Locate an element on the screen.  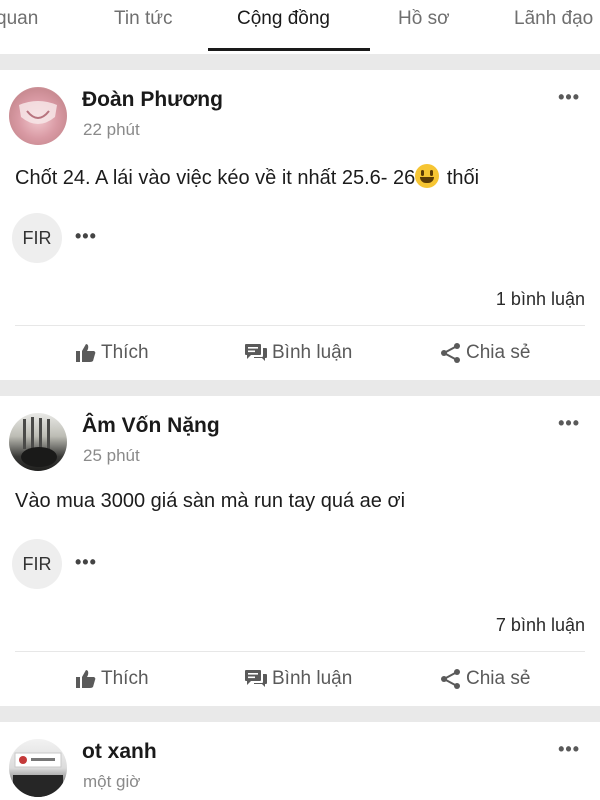
comment-count: 1 bình luận is located at coordinates (540, 299).